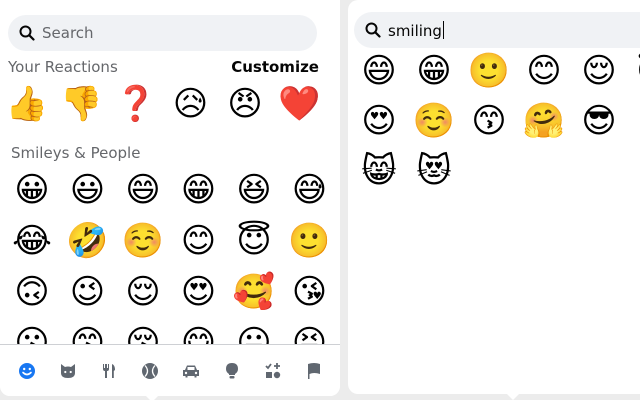 The height and width of the screenshot is (400, 640). I want to click on emoji-button: 😉, so click(88, 292).